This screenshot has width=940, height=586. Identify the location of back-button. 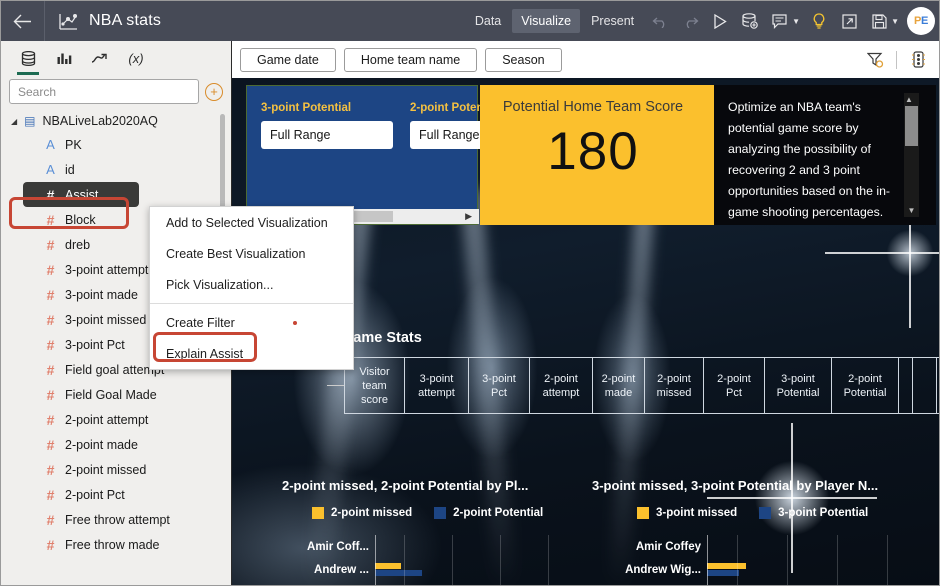
(23, 21).